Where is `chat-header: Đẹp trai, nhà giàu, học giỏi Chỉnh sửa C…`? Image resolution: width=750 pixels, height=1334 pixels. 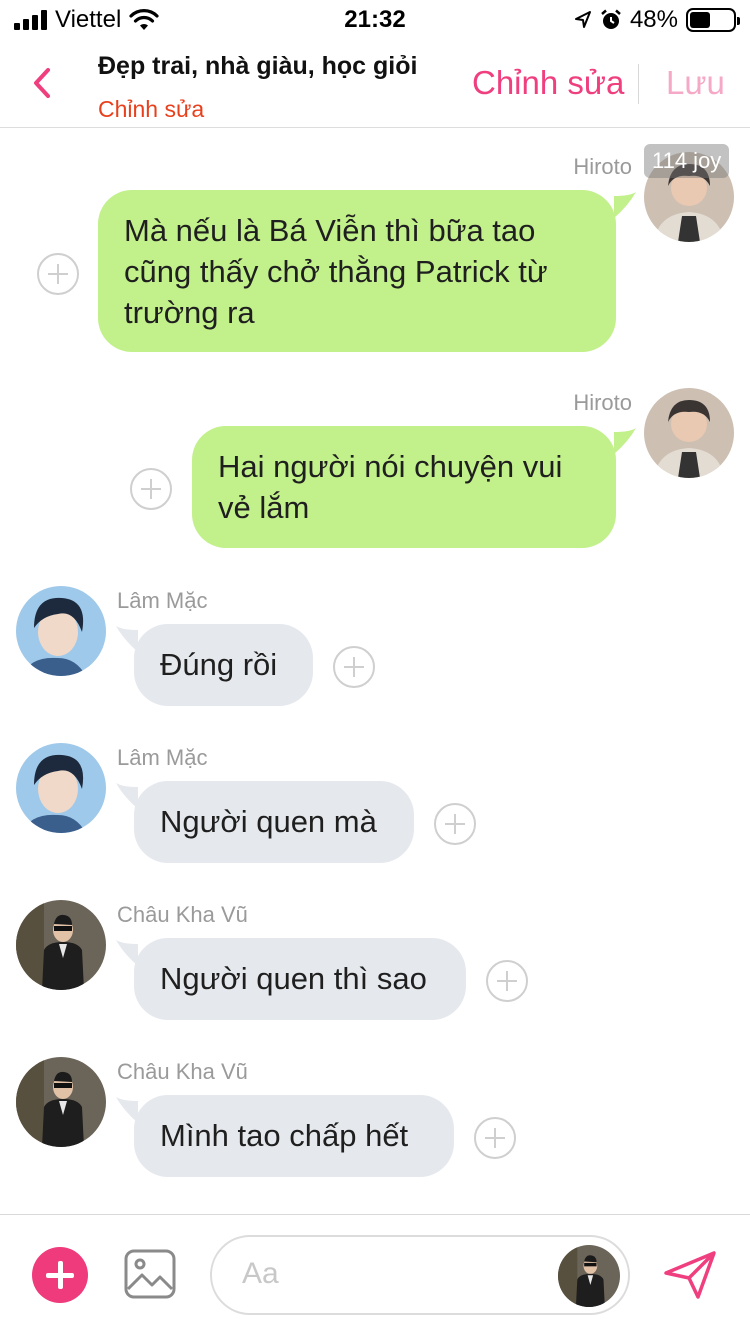 chat-header: Đẹp trai, nhà giàu, học giỏi Chỉnh sửa C… is located at coordinates (375, 84).